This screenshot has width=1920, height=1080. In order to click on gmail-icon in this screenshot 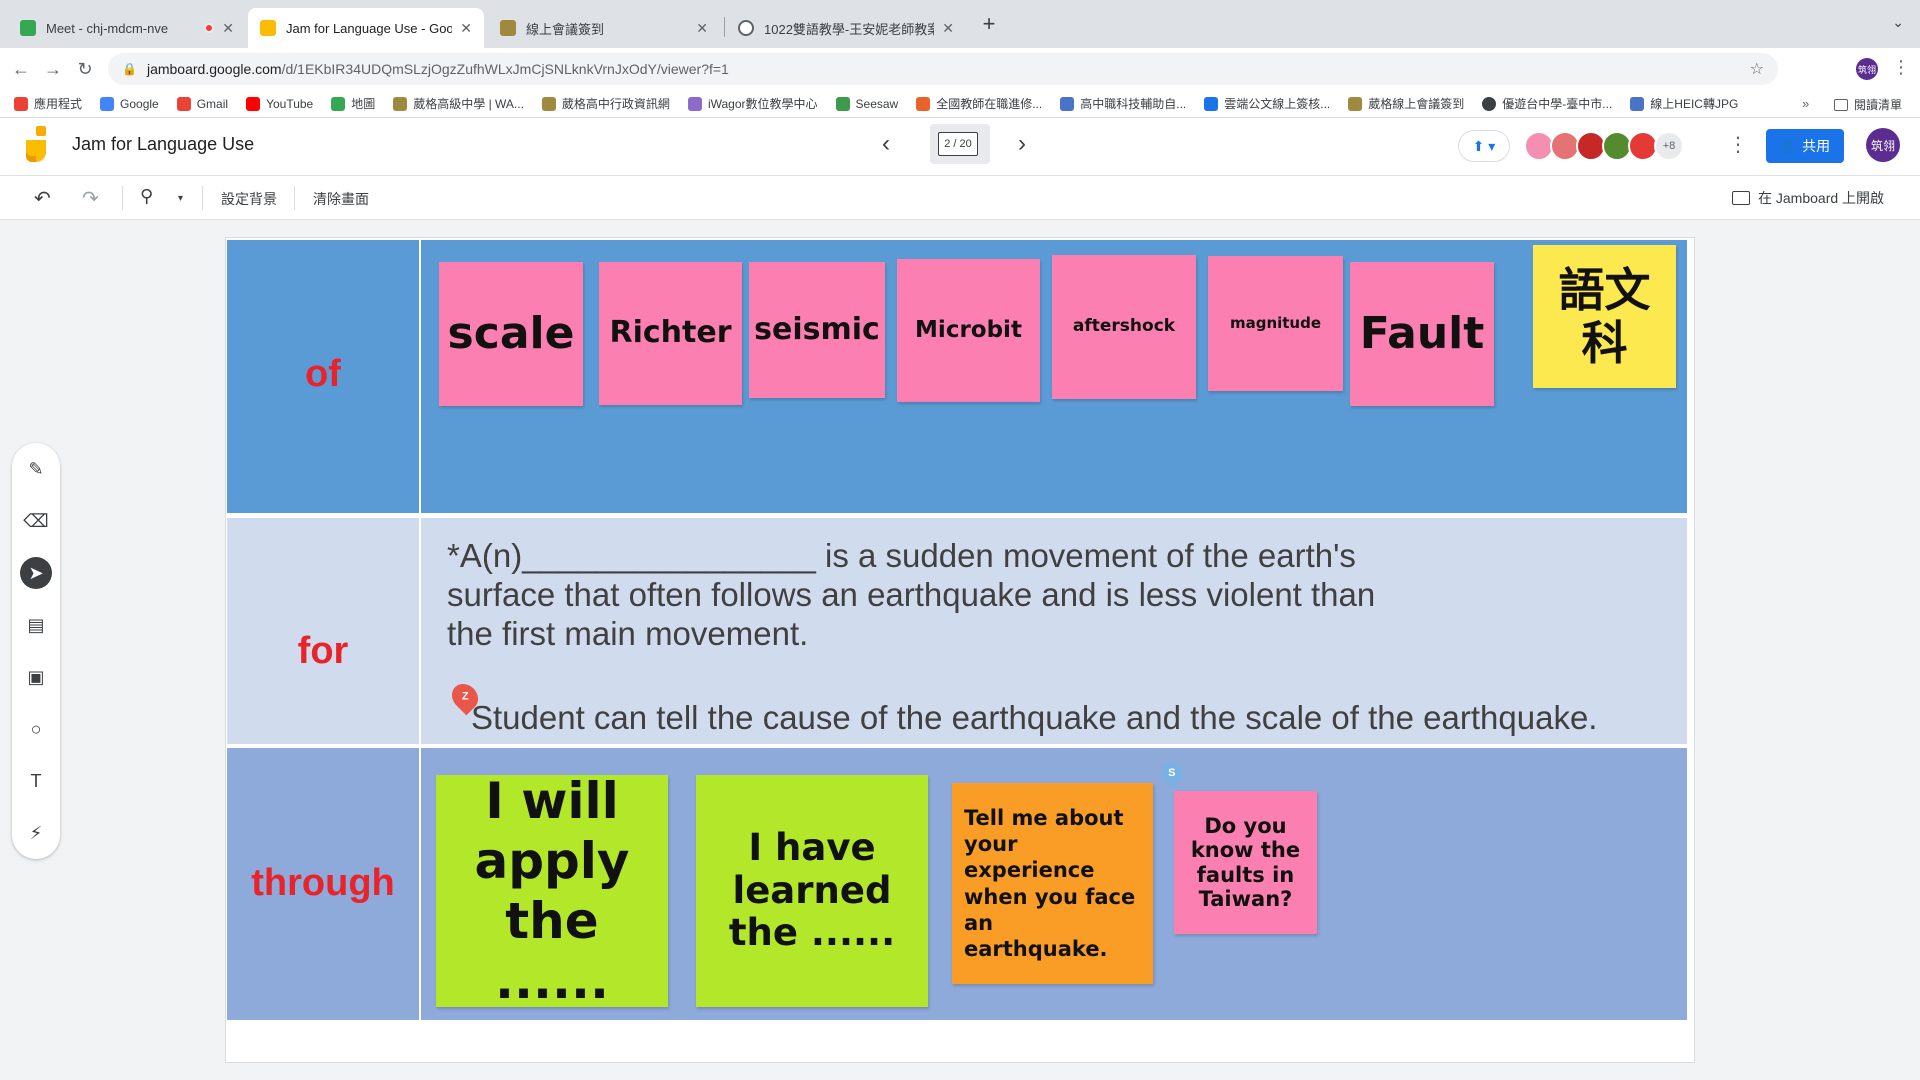, I will do `click(183, 103)`.